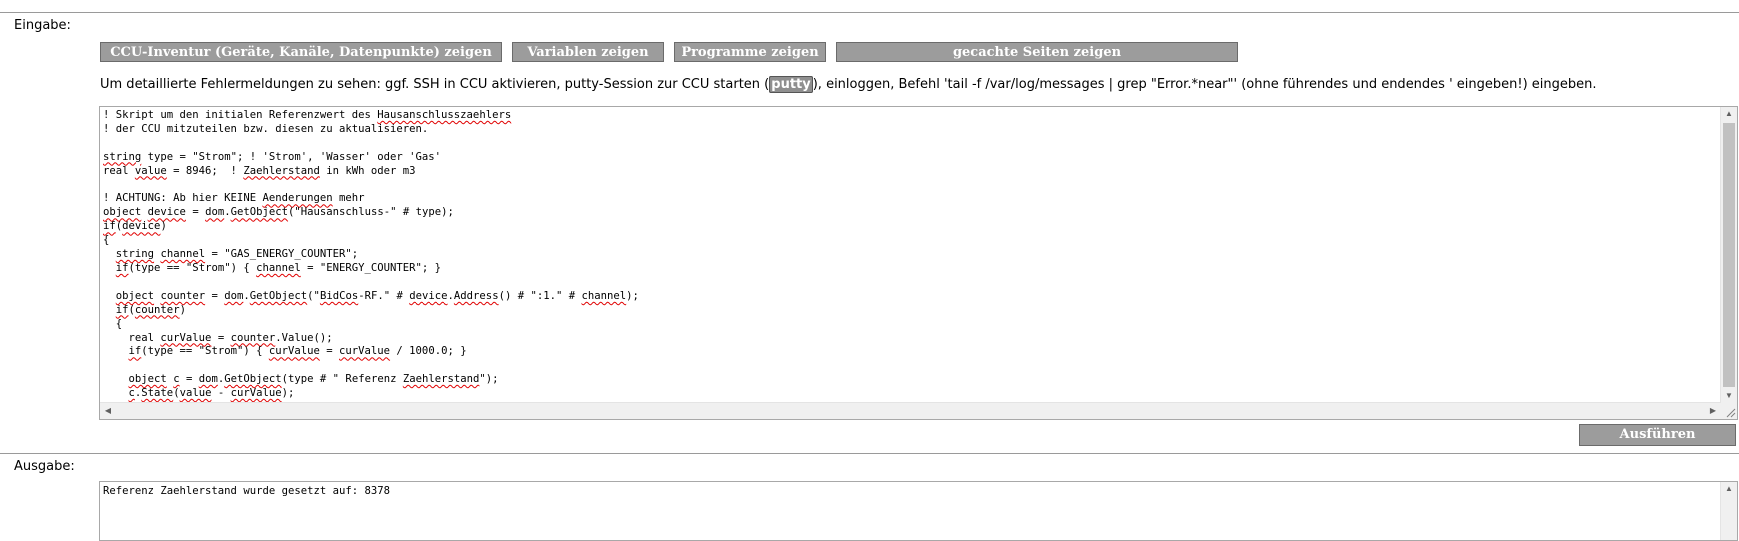  Describe the element at coordinates (869, 2) in the screenshot. I see `top-cut-text` at that location.